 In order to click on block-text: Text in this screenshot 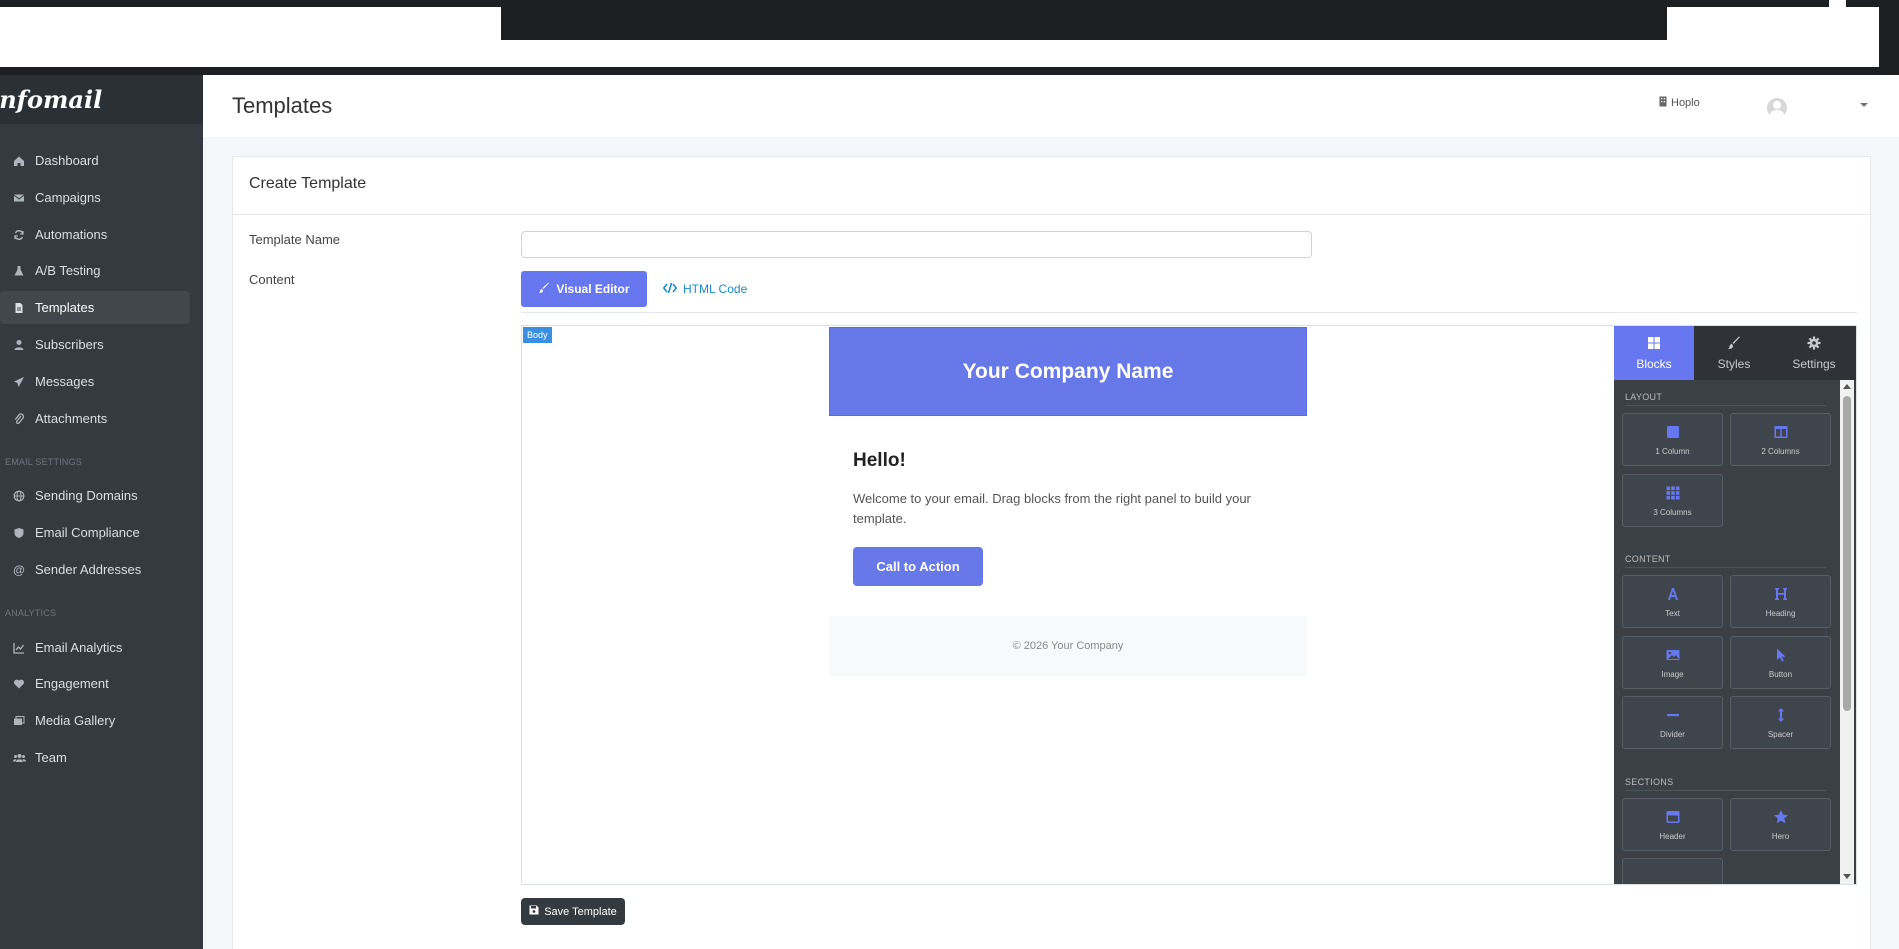, I will do `click(1672, 601)`.